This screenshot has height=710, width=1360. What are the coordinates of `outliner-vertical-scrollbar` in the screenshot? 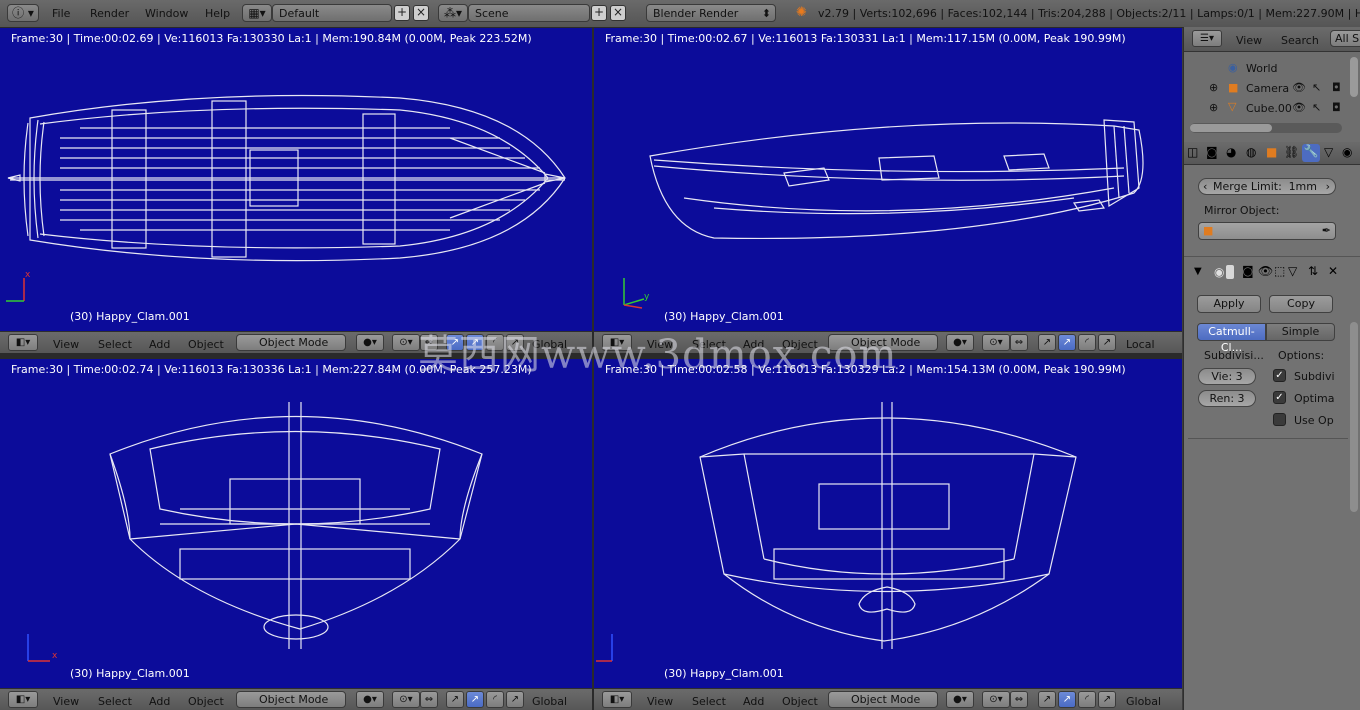 It's located at (1354, 77).